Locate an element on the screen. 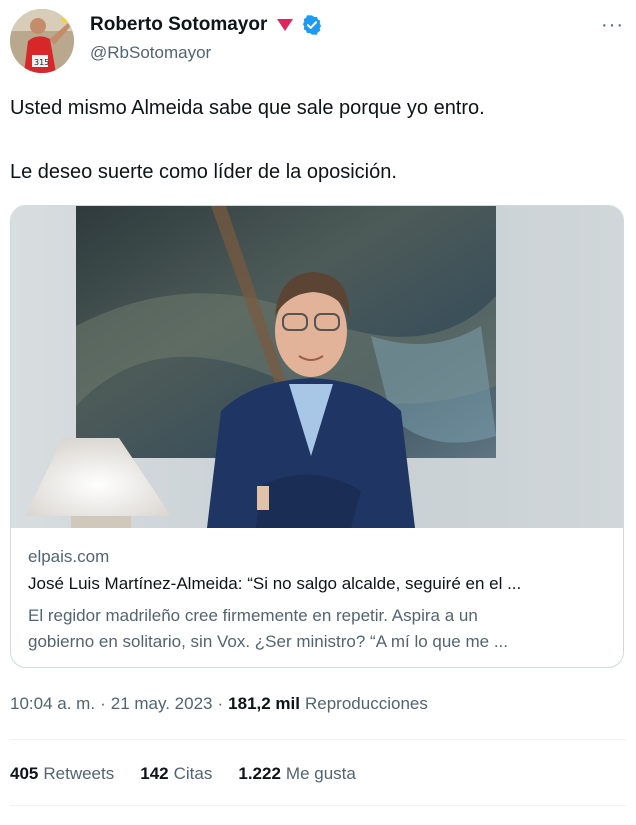  svg-text: 315 is located at coordinates (41, 62).